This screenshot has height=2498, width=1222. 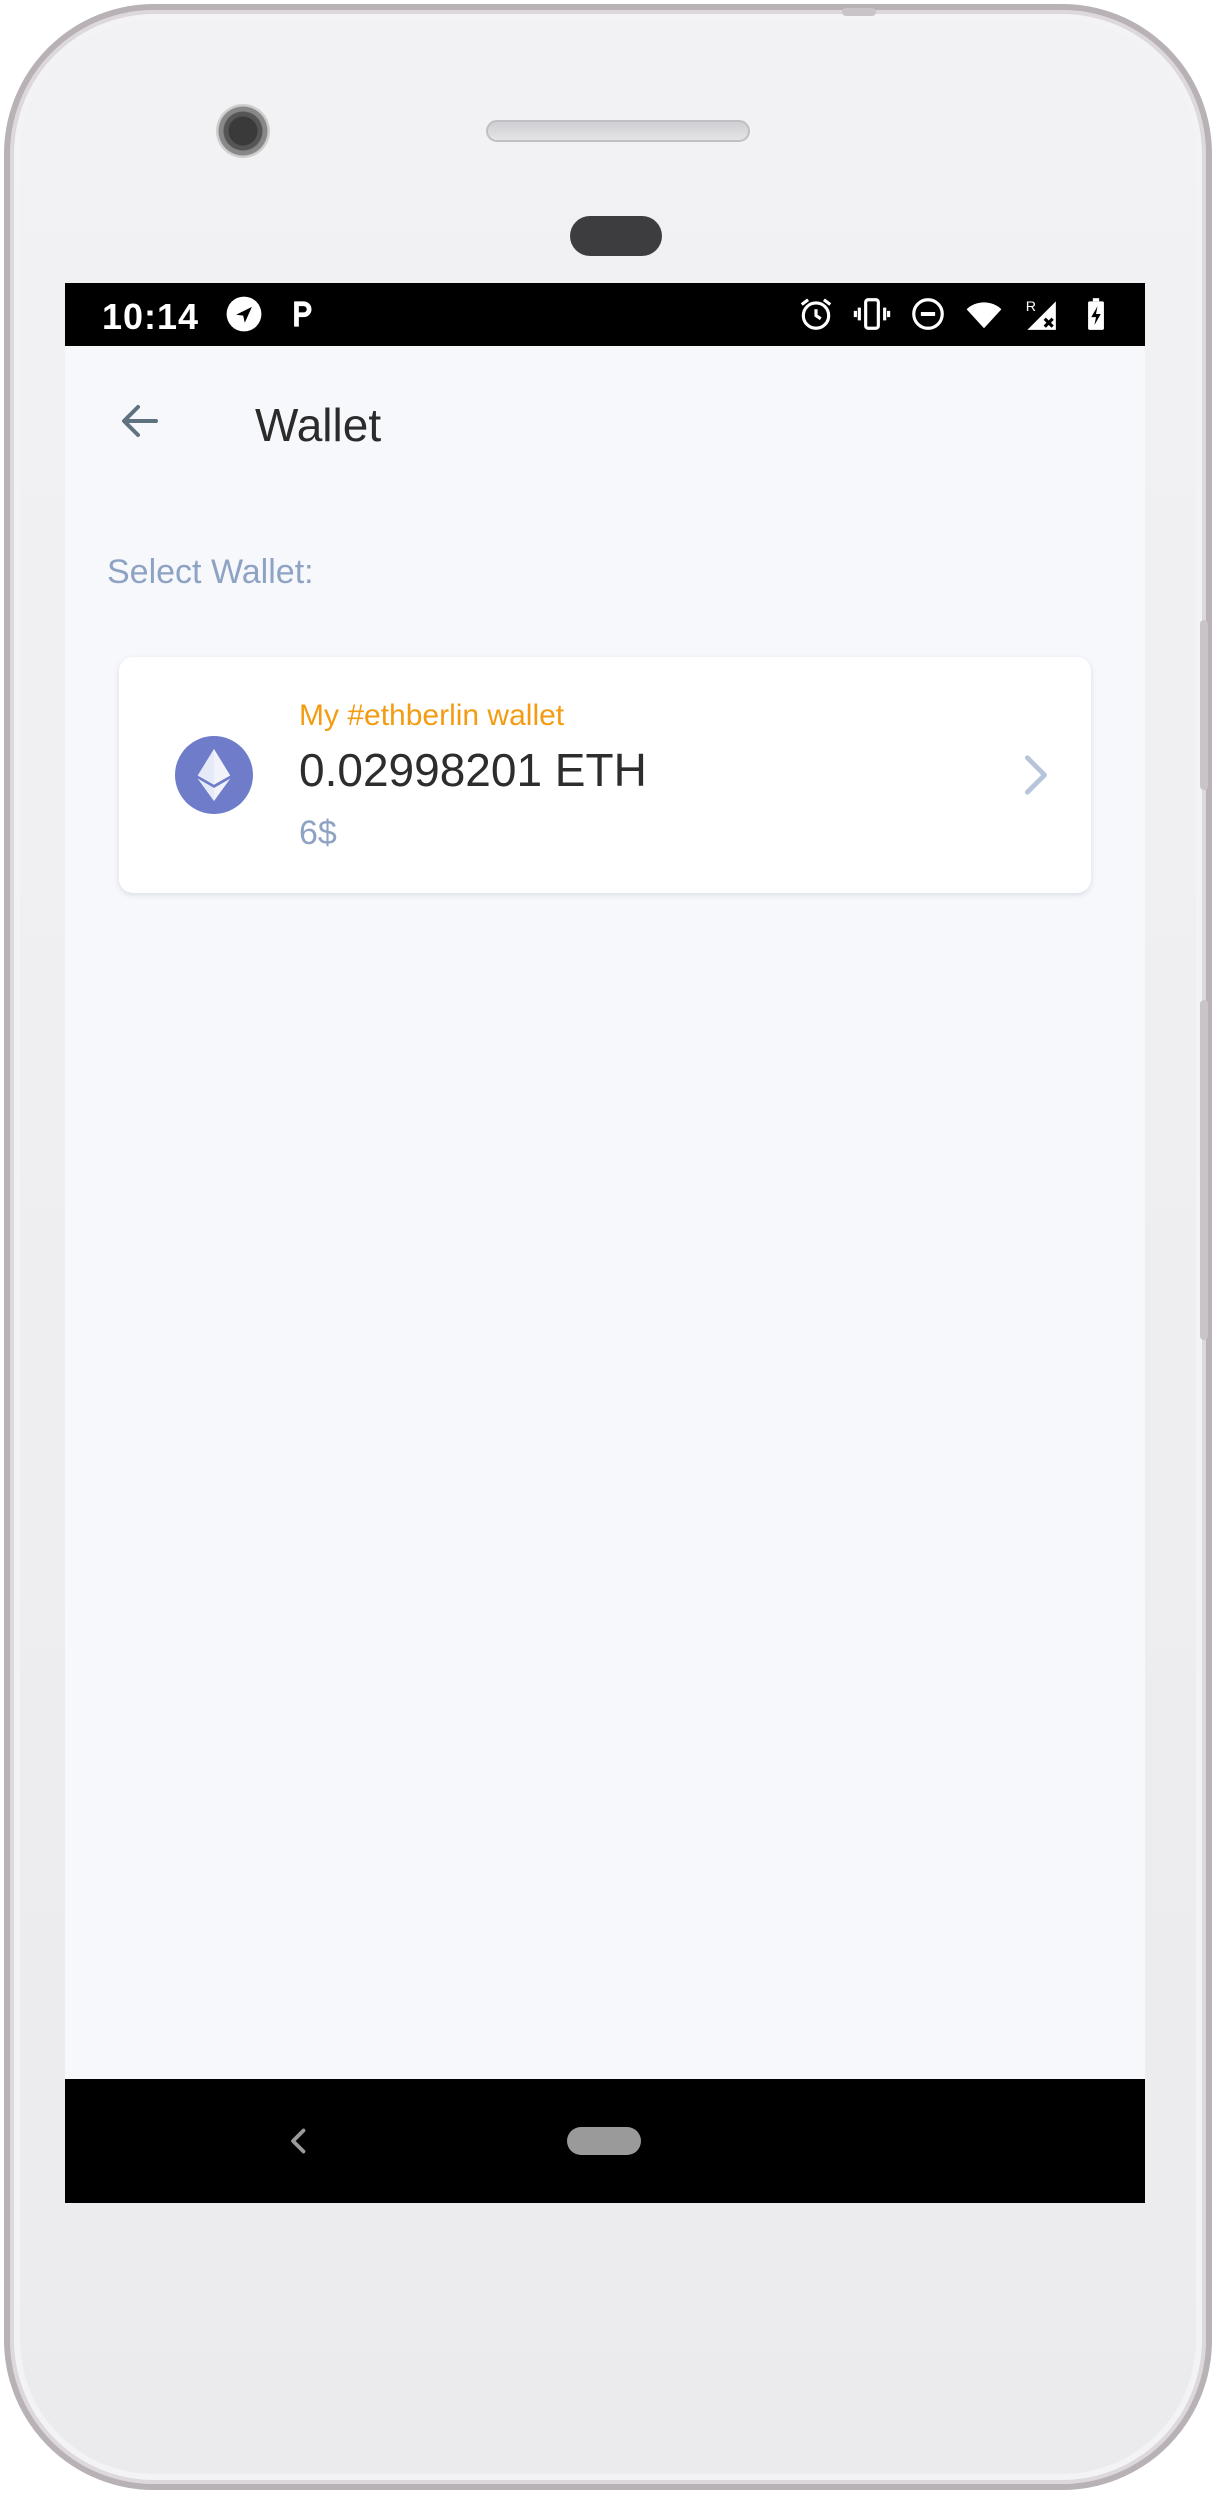 What do you see at coordinates (616, 236) in the screenshot?
I see `proximity-sensor` at bounding box center [616, 236].